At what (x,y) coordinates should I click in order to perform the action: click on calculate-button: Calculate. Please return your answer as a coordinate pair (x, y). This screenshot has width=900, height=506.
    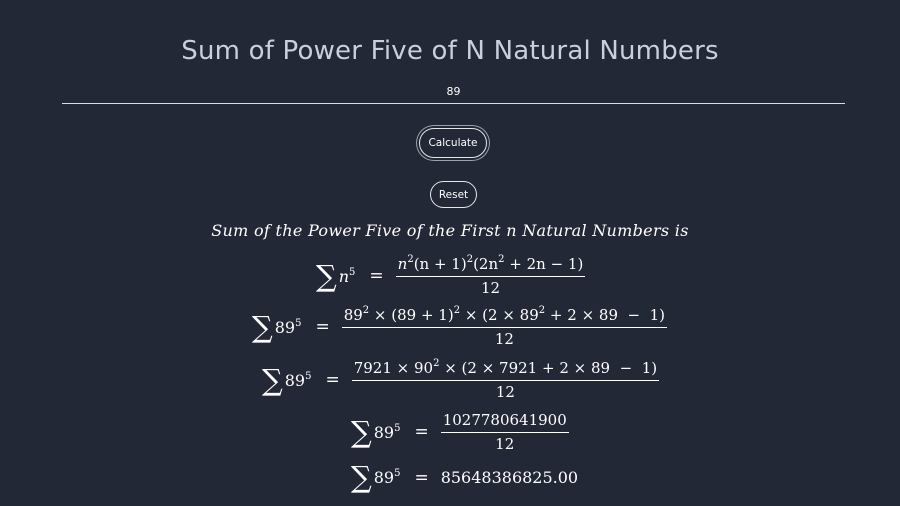
    Looking at the image, I should click on (453, 143).